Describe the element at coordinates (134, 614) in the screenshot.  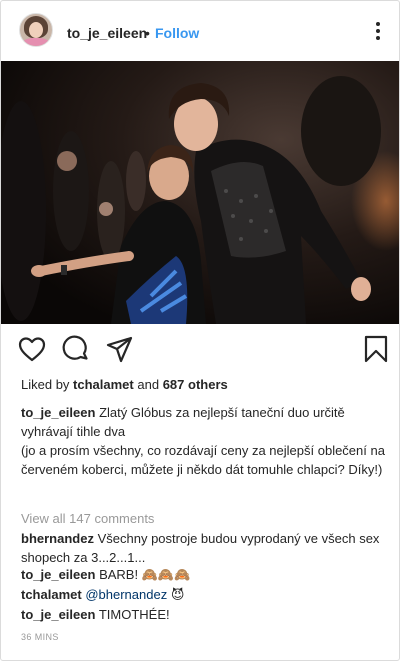
I see `comment-text: TIMOTHÉE!` at that location.